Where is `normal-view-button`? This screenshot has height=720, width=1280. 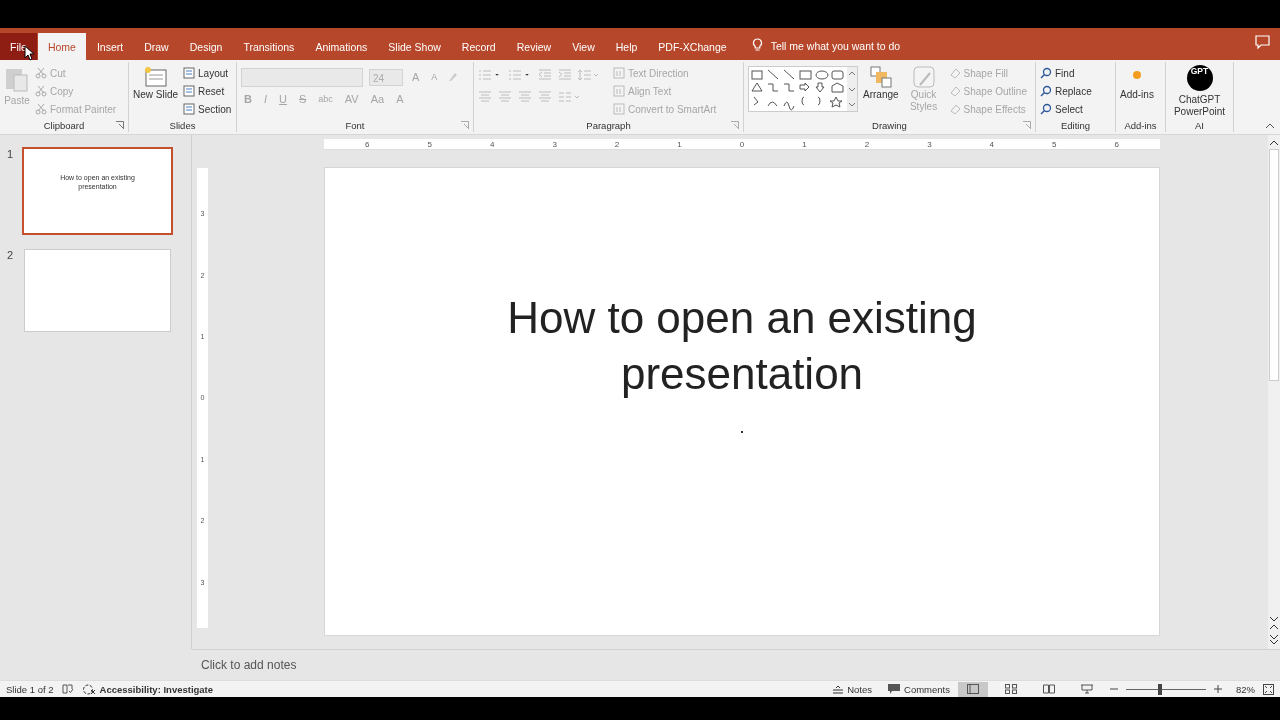 normal-view-button is located at coordinates (973, 689).